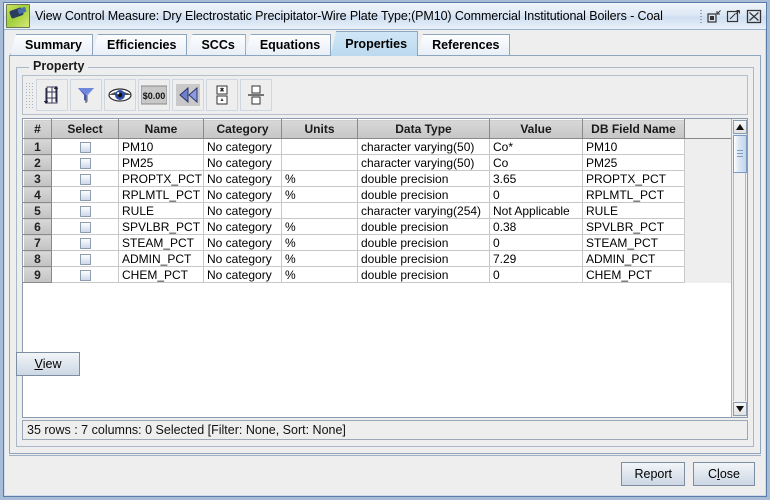  What do you see at coordinates (139, 45) in the screenshot?
I see `tab-efficiencies: Efficiencies` at bounding box center [139, 45].